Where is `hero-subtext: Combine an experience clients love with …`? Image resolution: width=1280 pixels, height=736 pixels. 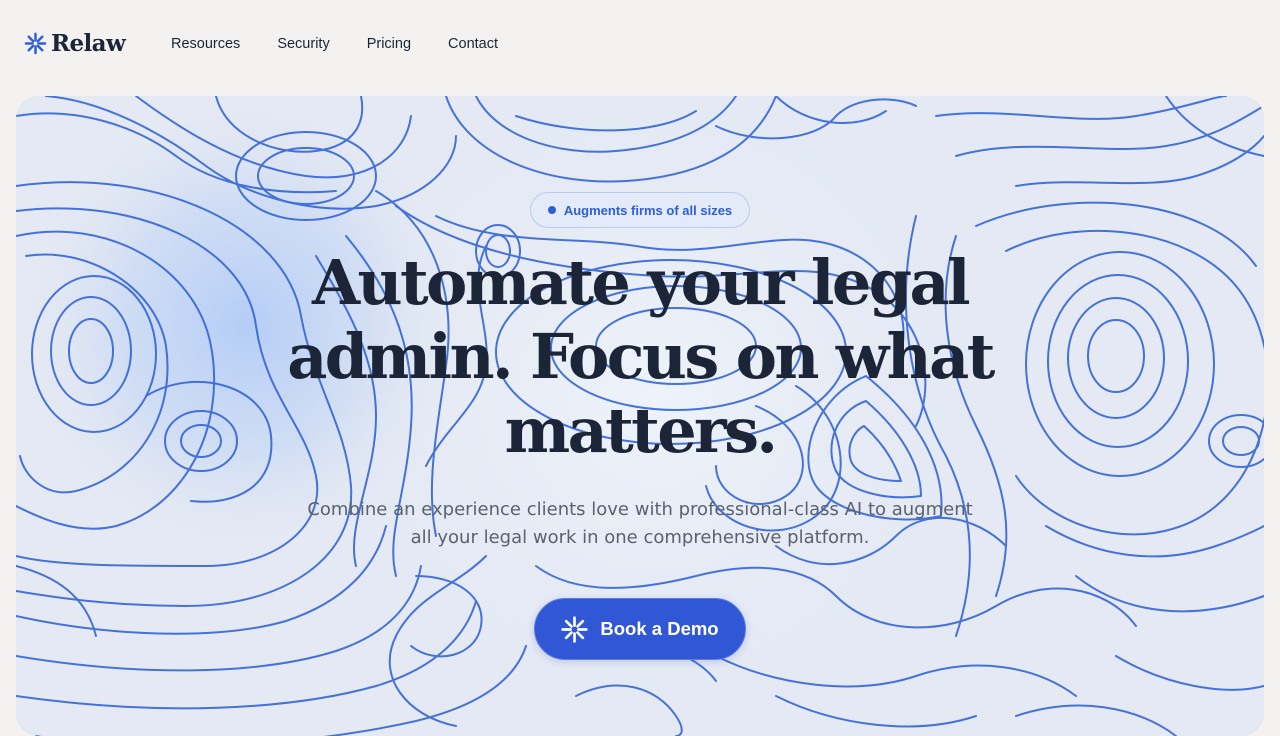
hero-subtext: Combine an experience clients love with … is located at coordinates (640, 524).